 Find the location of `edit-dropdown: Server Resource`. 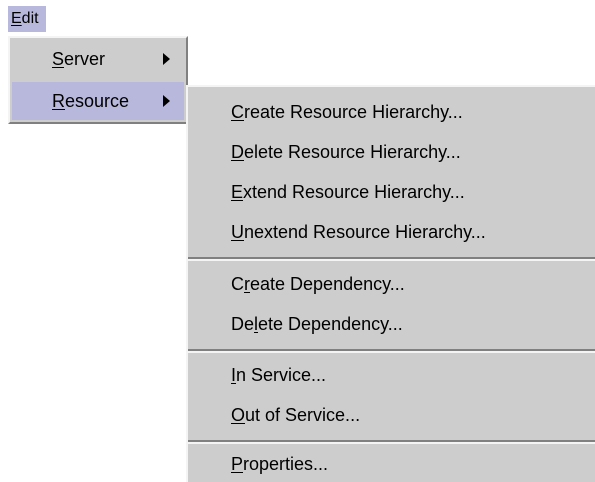

edit-dropdown: Server Resource is located at coordinates (98, 80).